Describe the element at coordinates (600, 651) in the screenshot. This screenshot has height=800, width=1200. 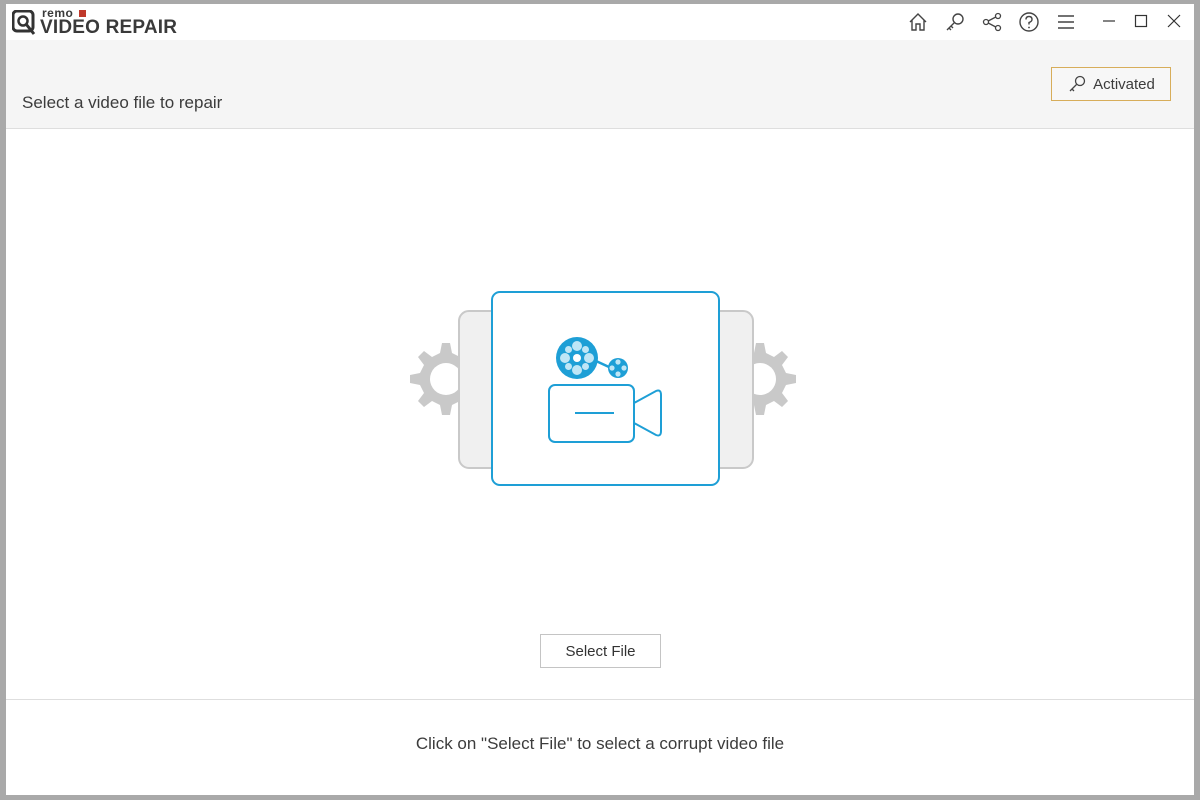
I see `select-file-button: Select File` at that location.